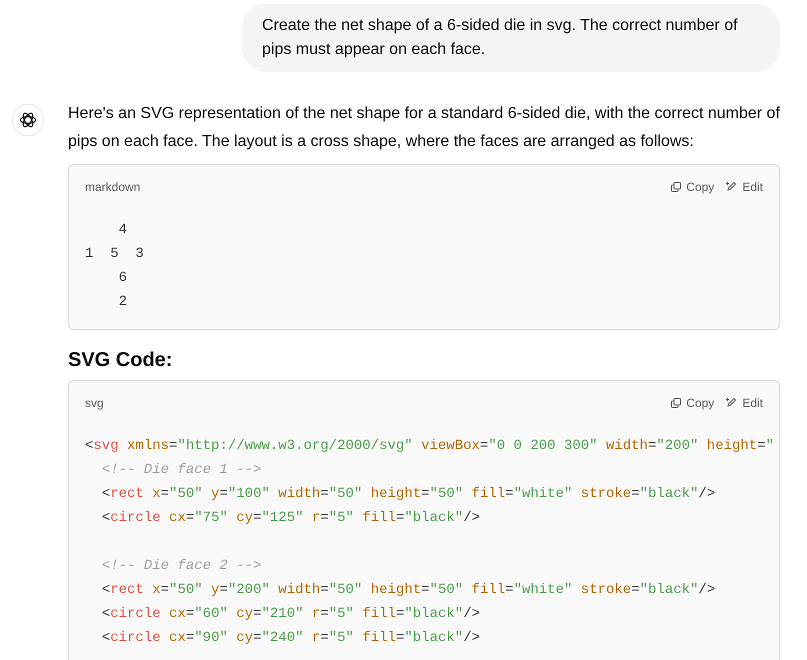 The image size is (807, 660). I want to click on code-line: 1 5 3, so click(114, 254).